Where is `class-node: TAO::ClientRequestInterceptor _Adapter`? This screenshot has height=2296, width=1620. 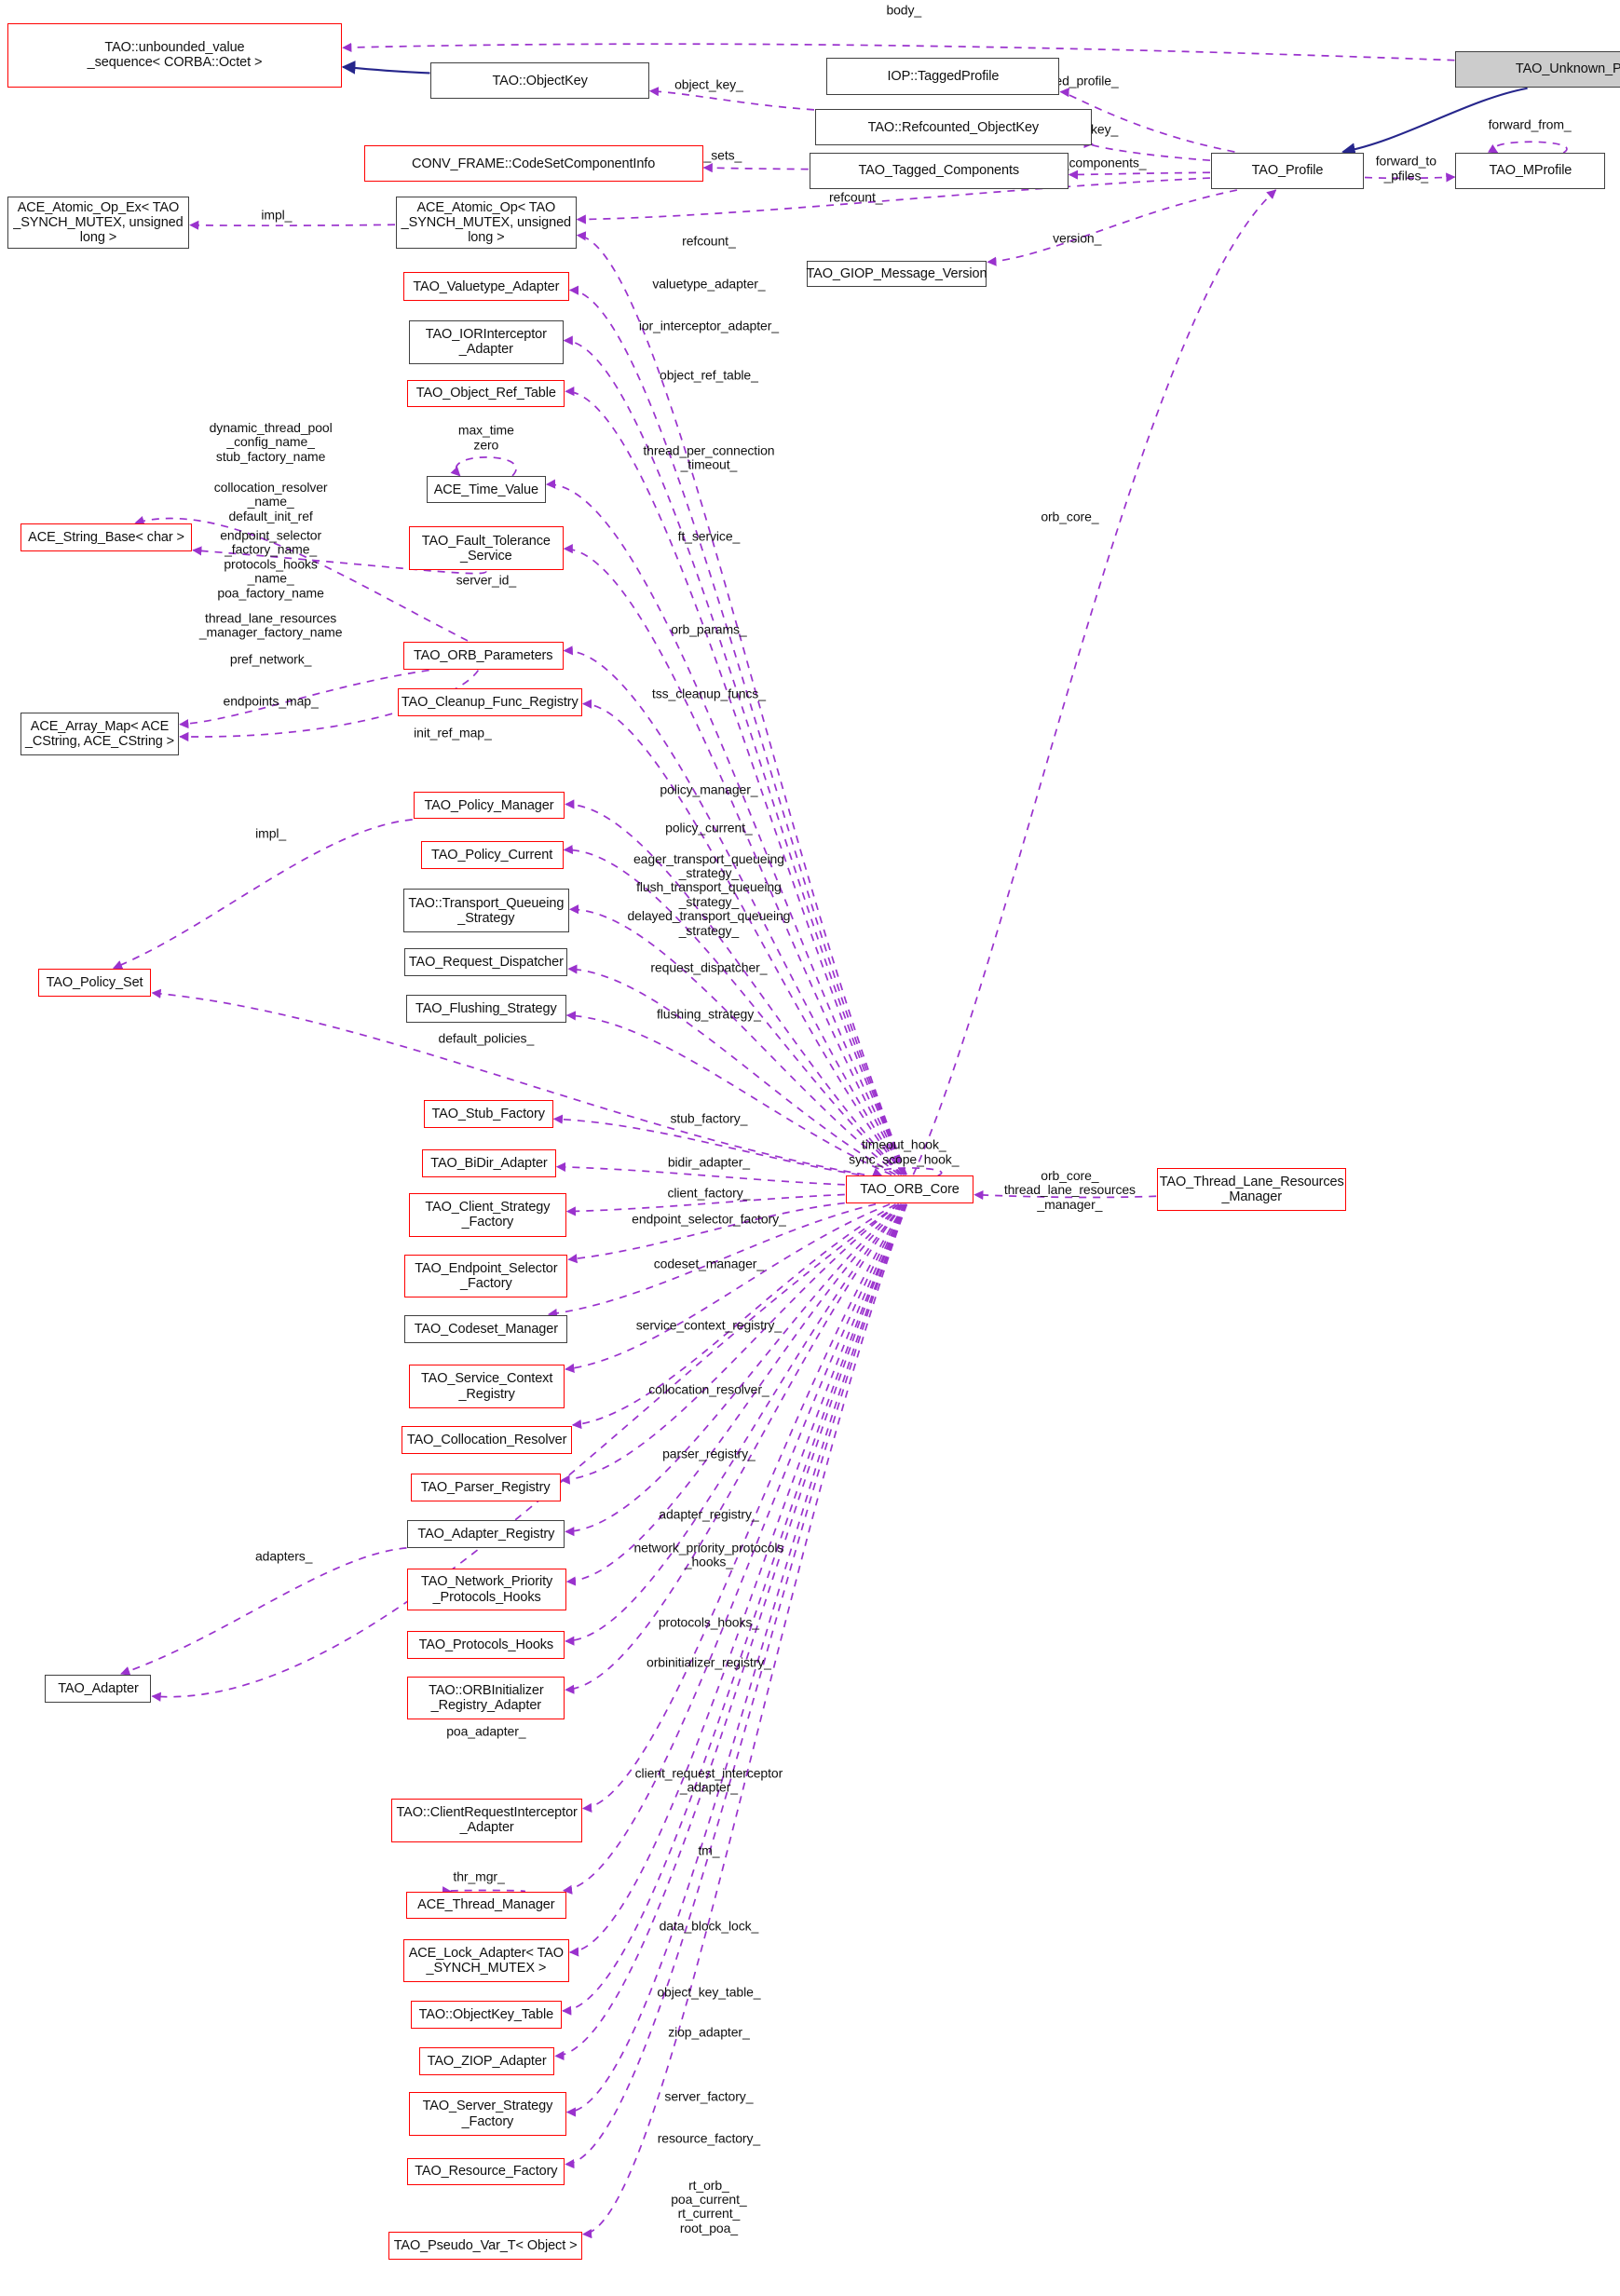 class-node: TAO::ClientRequestInterceptor _Adapter is located at coordinates (486, 1820).